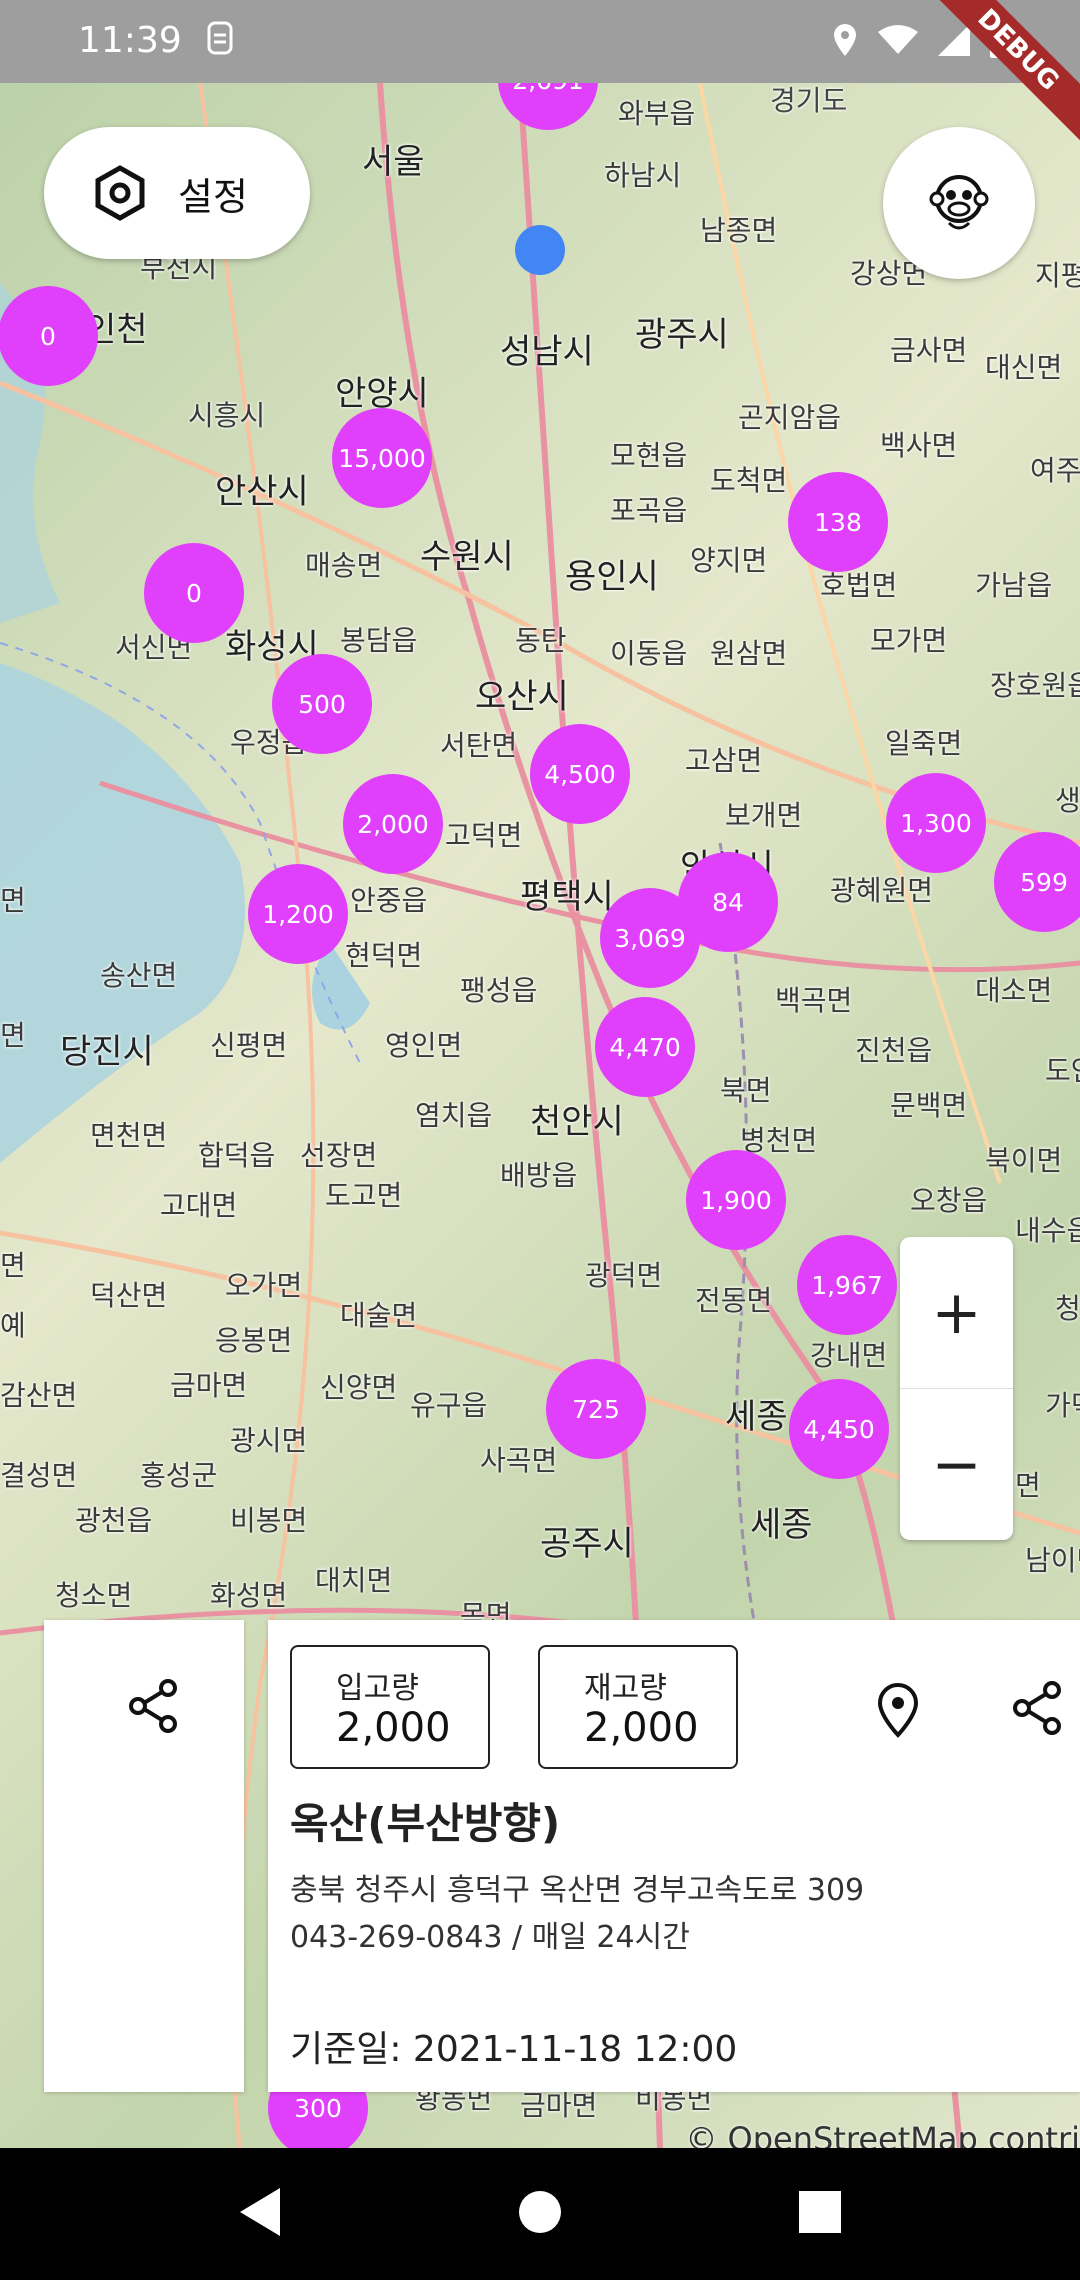 The image size is (1080, 2280). I want to click on place-label: 감산면, so click(39, 1395).